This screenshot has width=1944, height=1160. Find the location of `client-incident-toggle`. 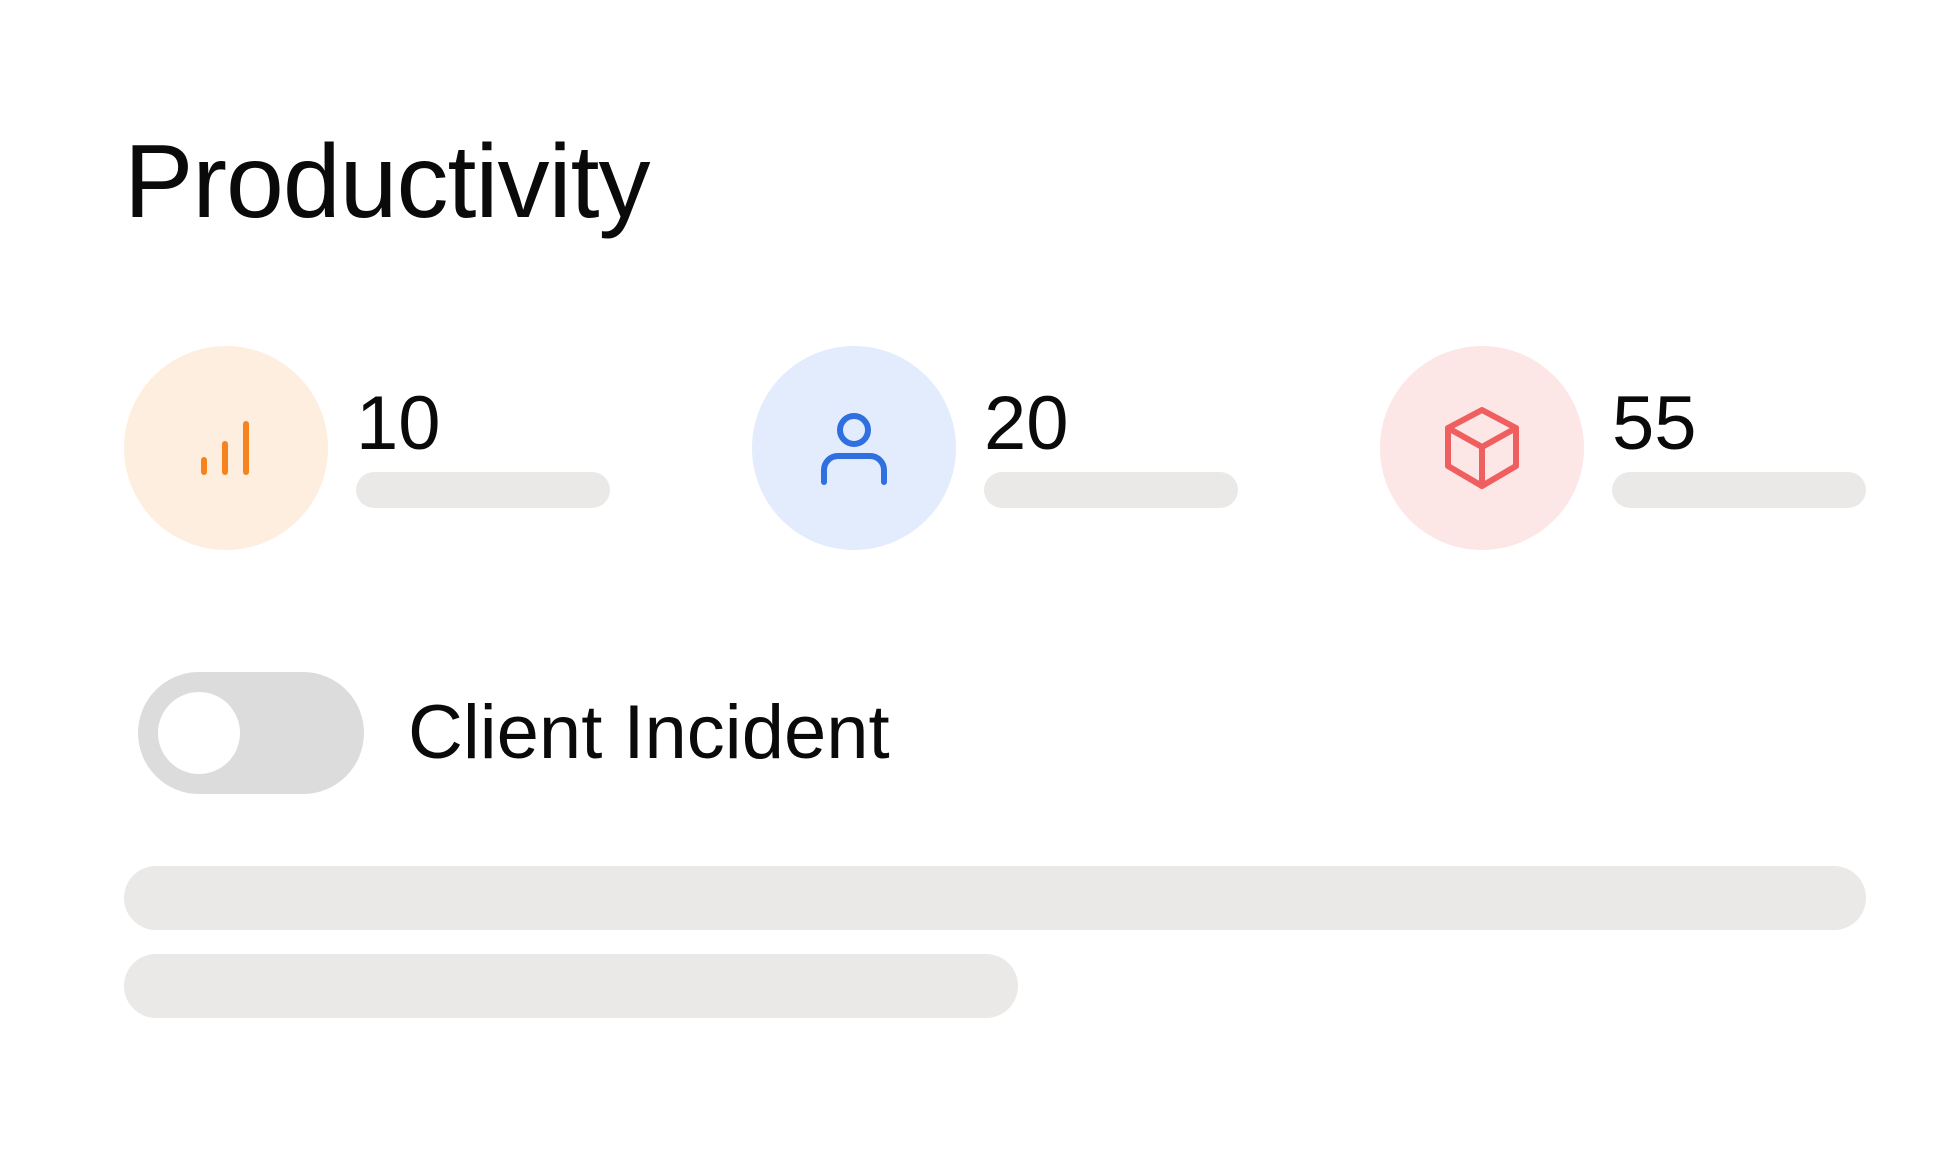

client-incident-toggle is located at coordinates (251, 733).